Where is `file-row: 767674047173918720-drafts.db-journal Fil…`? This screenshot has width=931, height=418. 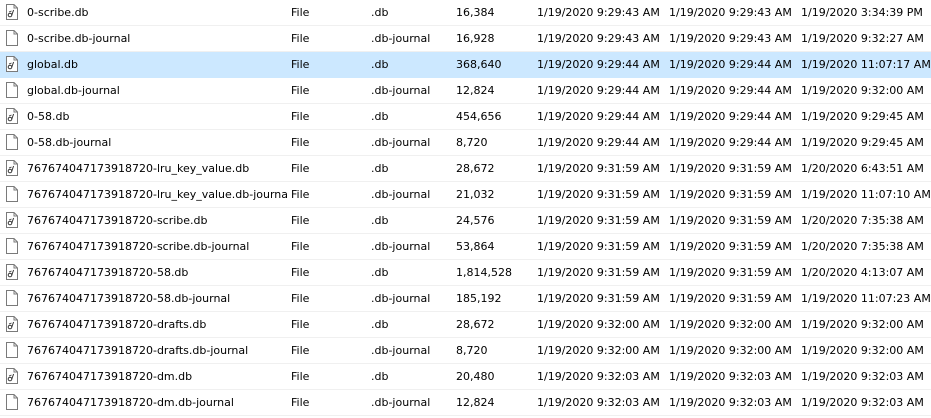 file-row: 767674047173918720-drafts.db-journal Fil… is located at coordinates (465, 351).